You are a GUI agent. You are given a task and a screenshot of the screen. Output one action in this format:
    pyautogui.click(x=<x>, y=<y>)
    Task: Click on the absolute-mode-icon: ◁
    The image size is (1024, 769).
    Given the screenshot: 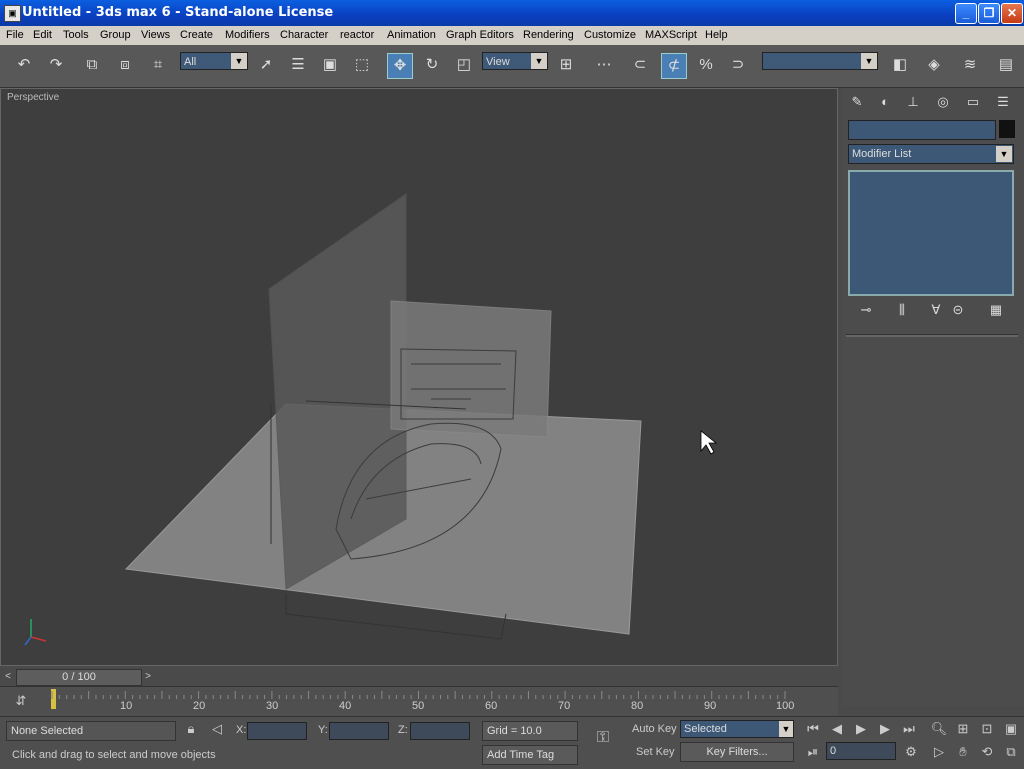 What is the action you would take?
    pyautogui.click(x=217, y=729)
    